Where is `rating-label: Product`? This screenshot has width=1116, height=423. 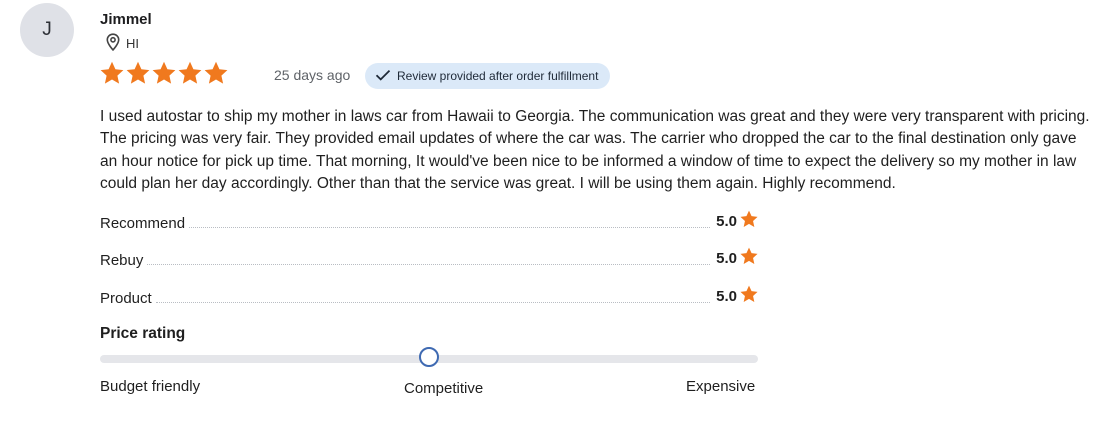 rating-label: Product is located at coordinates (126, 298).